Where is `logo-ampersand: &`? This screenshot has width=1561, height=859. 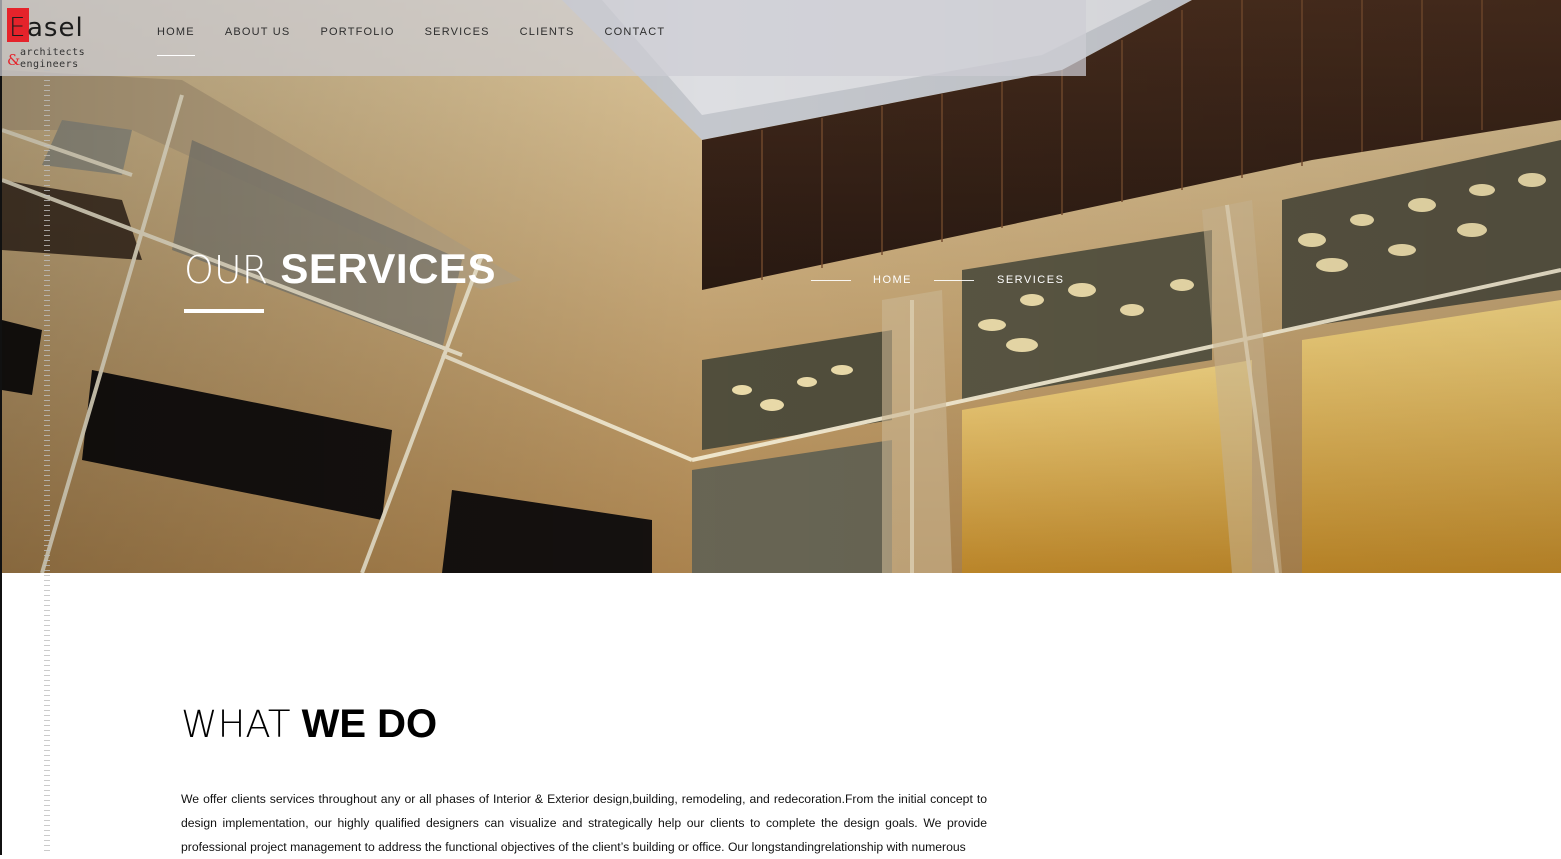
logo-ampersand: & is located at coordinates (14, 60).